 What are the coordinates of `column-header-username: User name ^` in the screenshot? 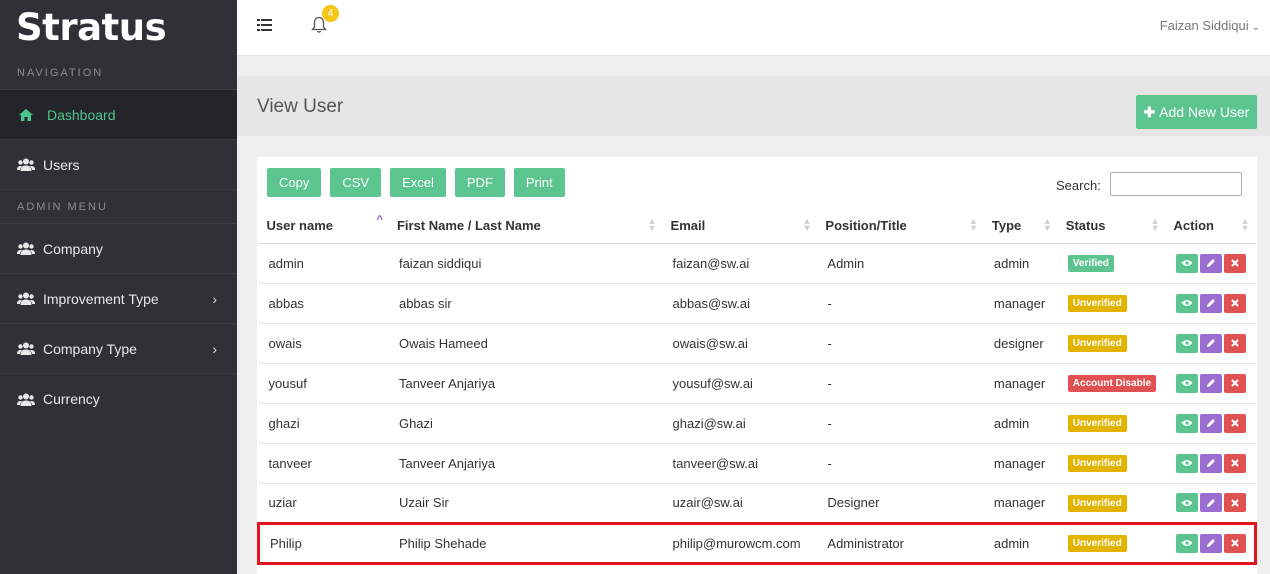 It's located at (323, 226).